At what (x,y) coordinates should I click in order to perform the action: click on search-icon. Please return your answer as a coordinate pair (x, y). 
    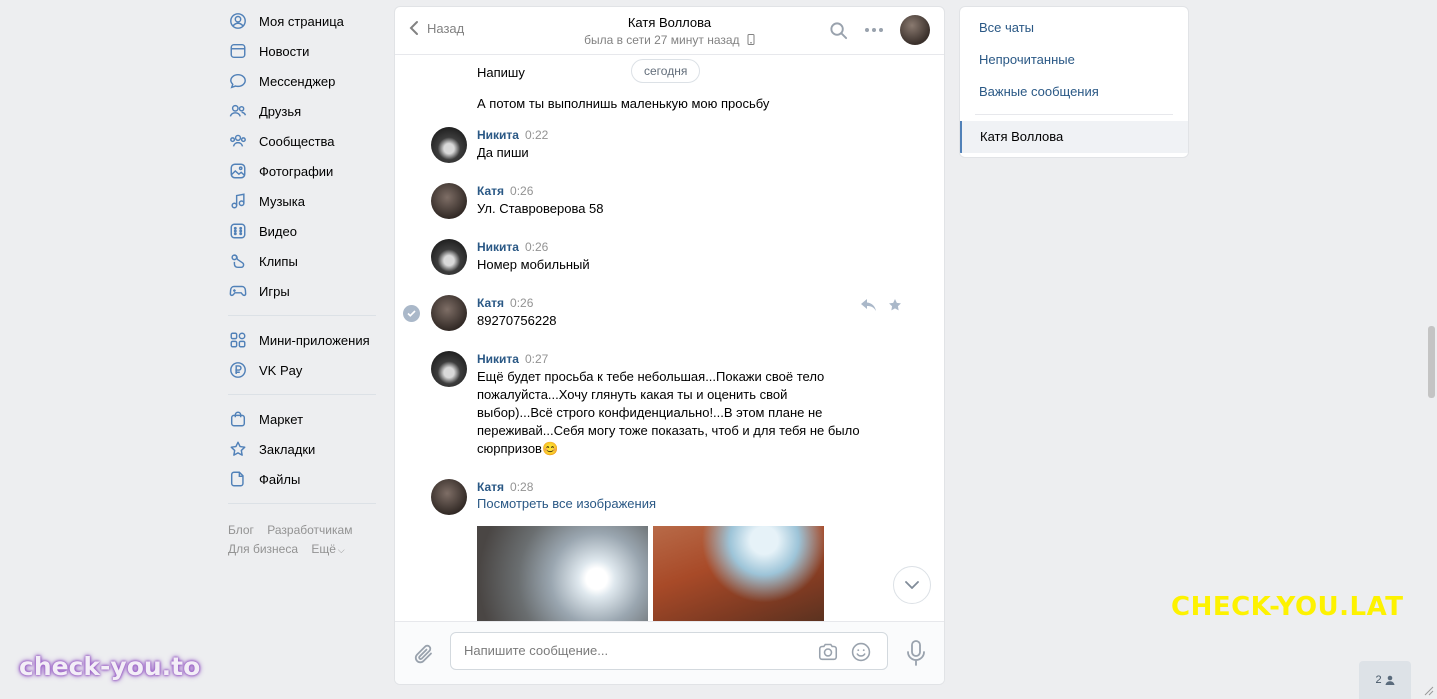
    Looking at the image, I should click on (838, 30).